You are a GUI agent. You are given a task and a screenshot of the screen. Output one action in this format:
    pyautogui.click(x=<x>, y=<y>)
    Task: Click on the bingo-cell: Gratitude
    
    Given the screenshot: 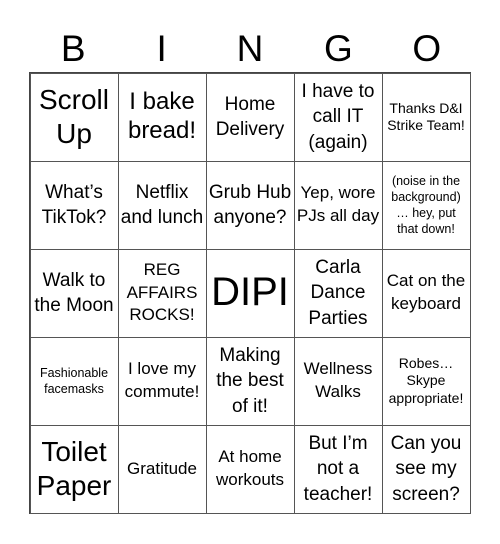 What is the action you would take?
    pyautogui.click(x=162, y=469)
    